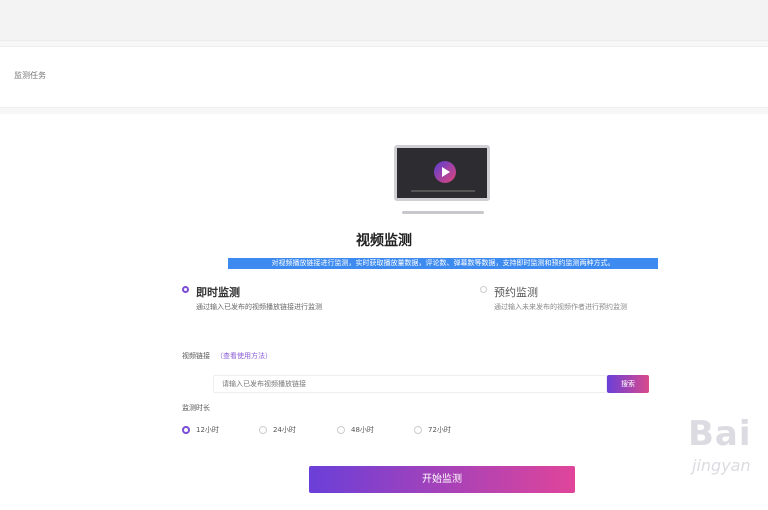 This screenshot has height=510, width=768. I want to click on progress-bar-decoration, so click(443, 191).